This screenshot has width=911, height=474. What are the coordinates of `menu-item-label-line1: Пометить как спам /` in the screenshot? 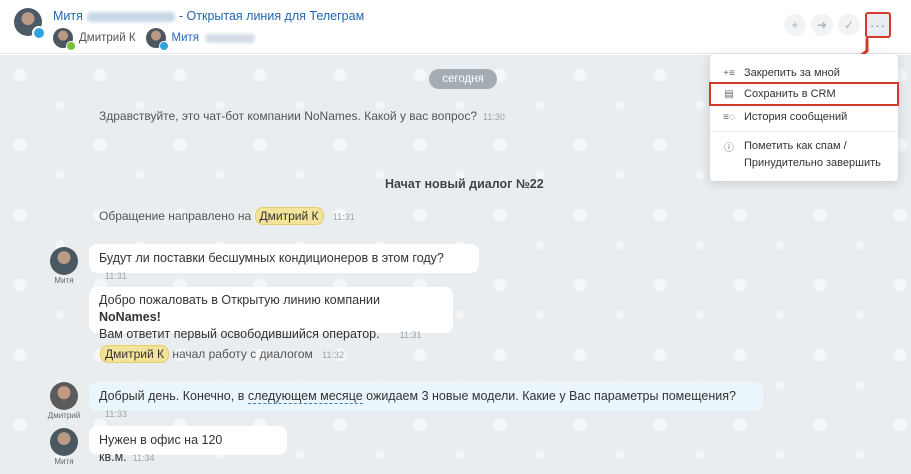 It's located at (795, 146).